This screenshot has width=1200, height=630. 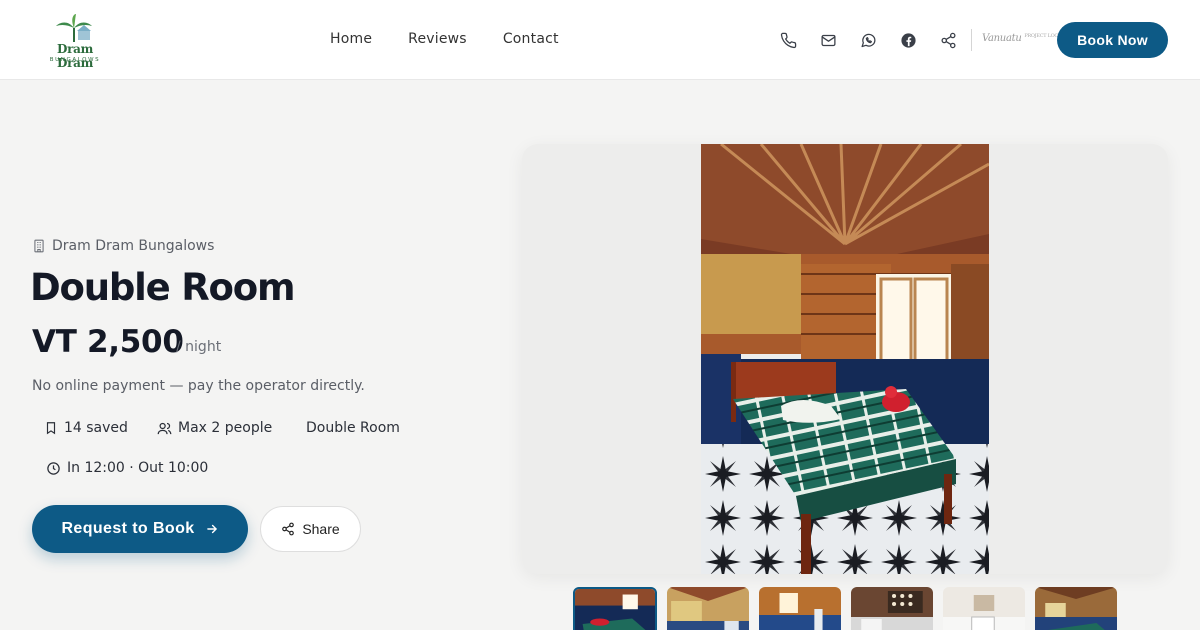 What do you see at coordinates (138, 468) in the screenshot?
I see `checkin-label: In 12:00 · Out 10:00` at bounding box center [138, 468].